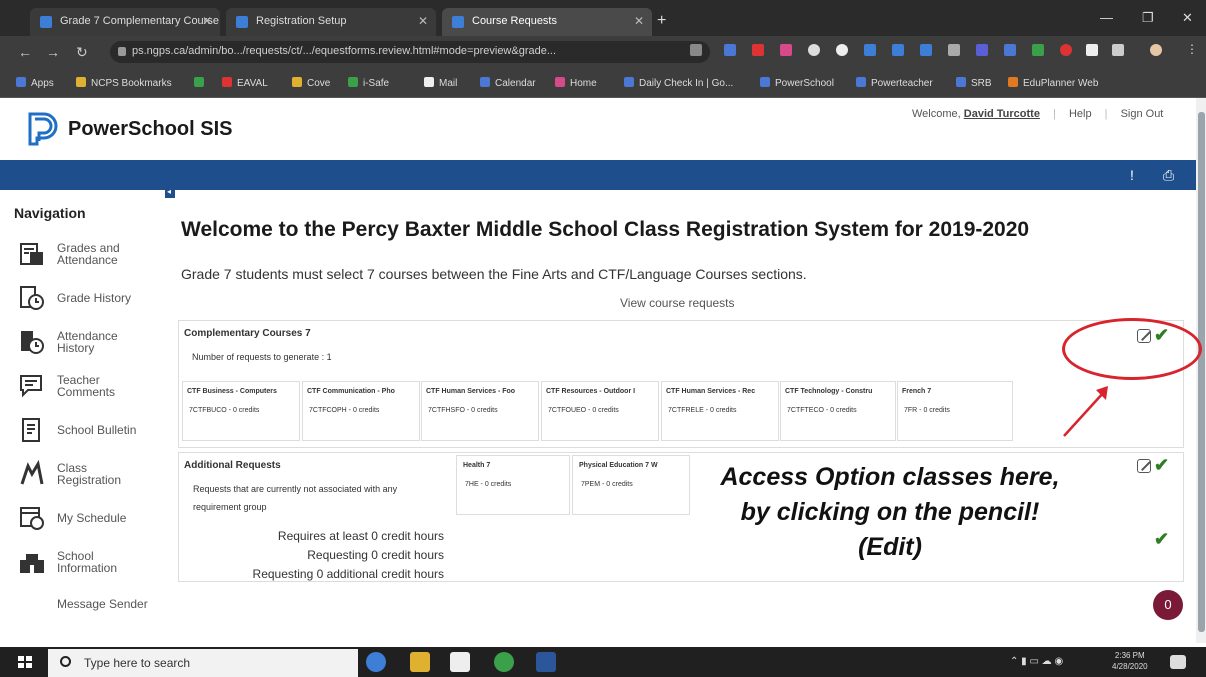 The height and width of the screenshot is (677, 1206). What do you see at coordinates (25, 662) in the screenshot?
I see `windows-start-icon` at bounding box center [25, 662].